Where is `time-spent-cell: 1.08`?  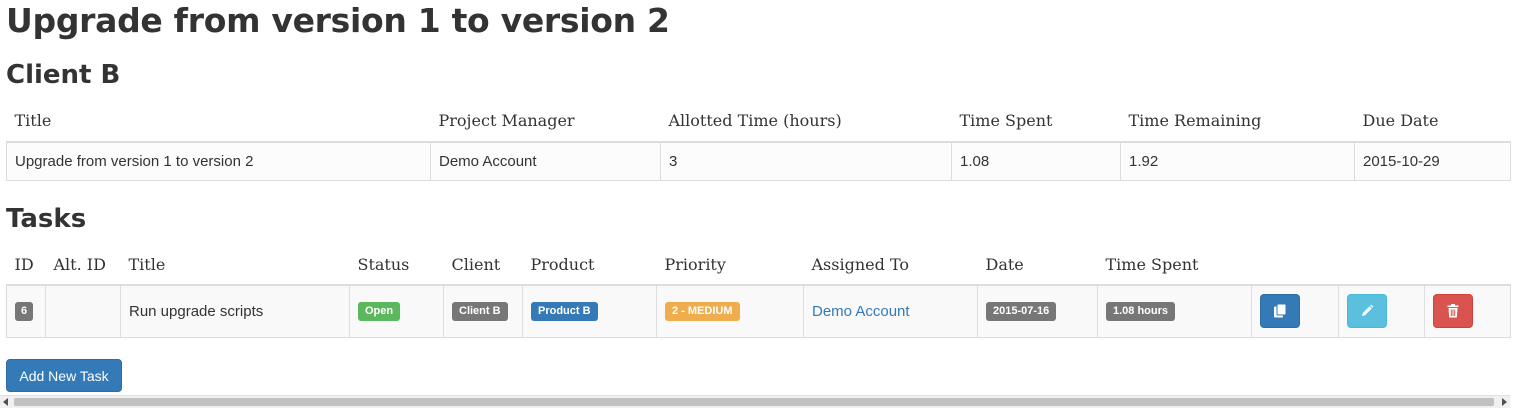 time-spent-cell: 1.08 is located at coordinates (1036, 161).